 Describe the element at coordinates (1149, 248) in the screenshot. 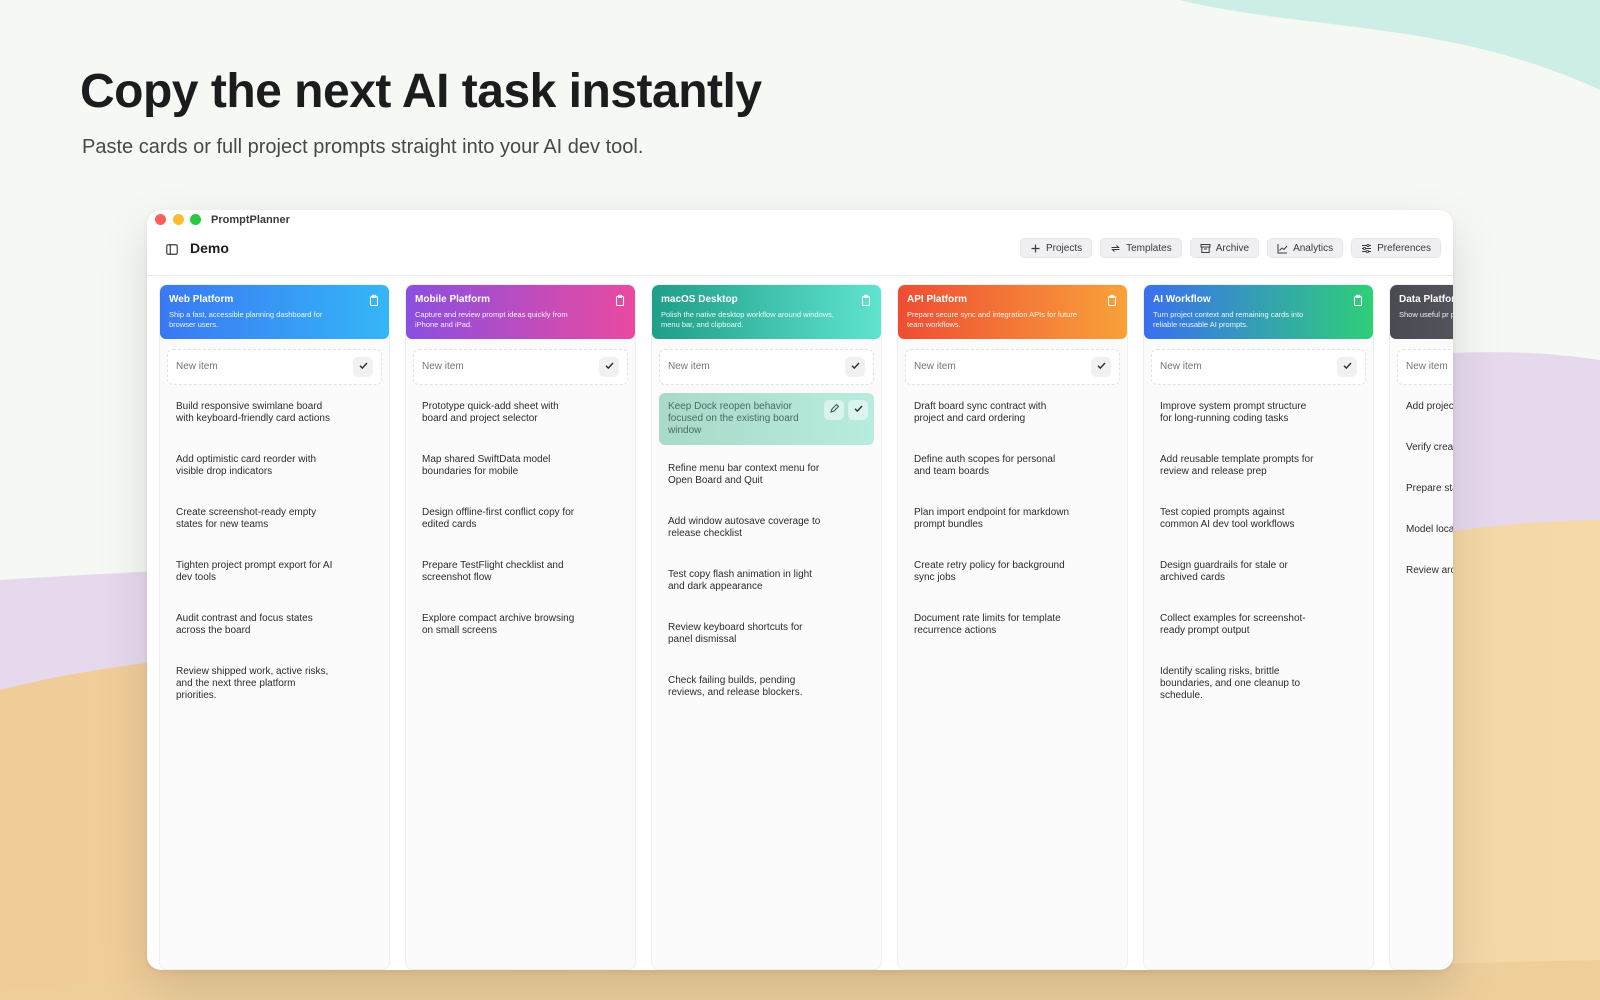

I see `templates-button-label: Templates` at that location.